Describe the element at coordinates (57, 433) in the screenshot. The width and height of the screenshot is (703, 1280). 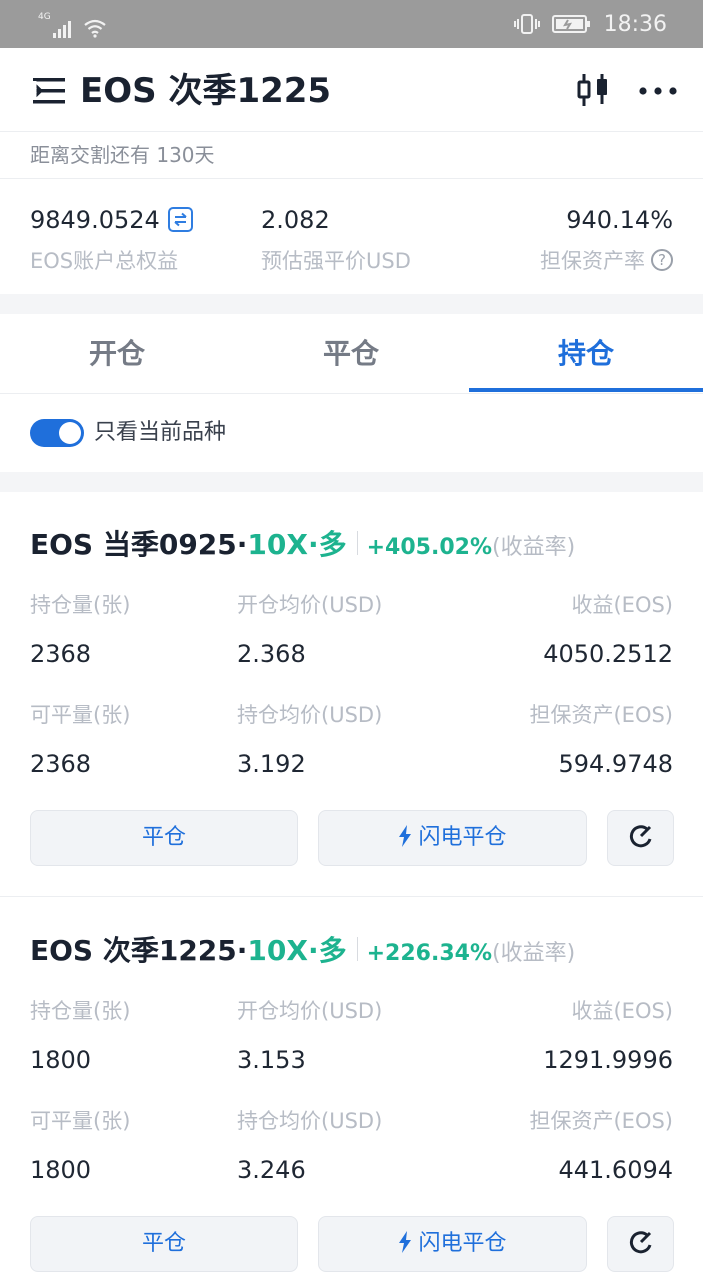
I see `current-symbol-toggle` at that location.